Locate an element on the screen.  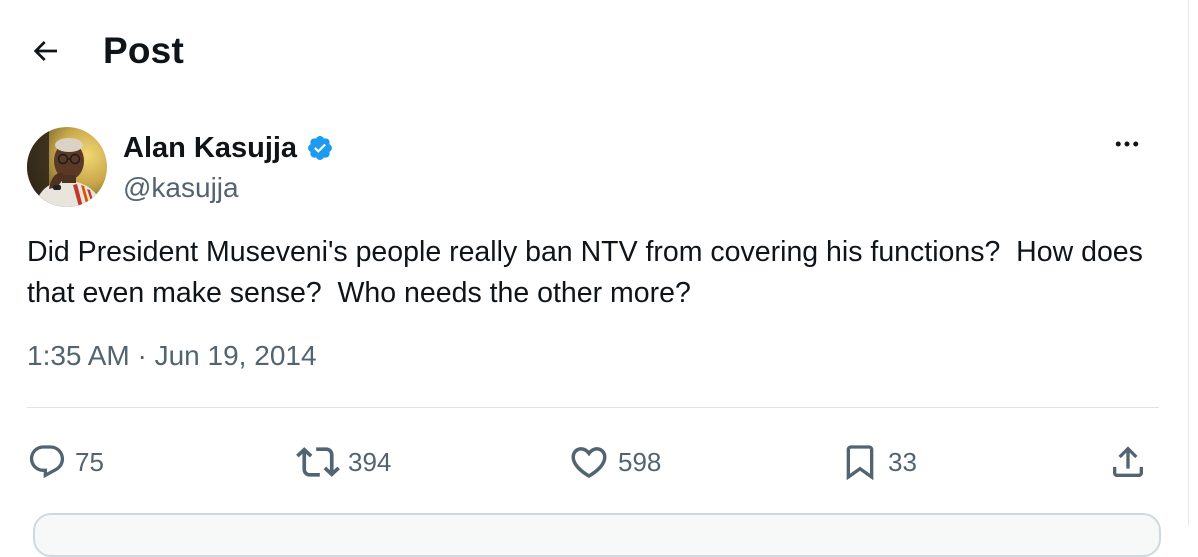
tweet-timestamp: 1:35 AM · Jun 19, 2014 is located at coordinates (172, 356).